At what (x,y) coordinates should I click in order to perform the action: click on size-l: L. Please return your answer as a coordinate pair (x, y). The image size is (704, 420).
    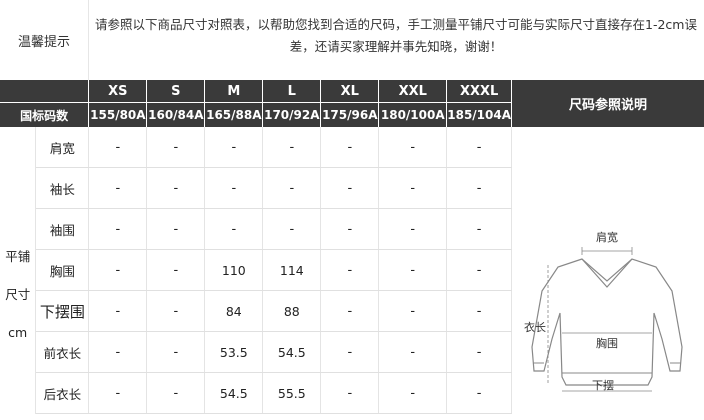
    Looking at the image, I should click on (292, 91).